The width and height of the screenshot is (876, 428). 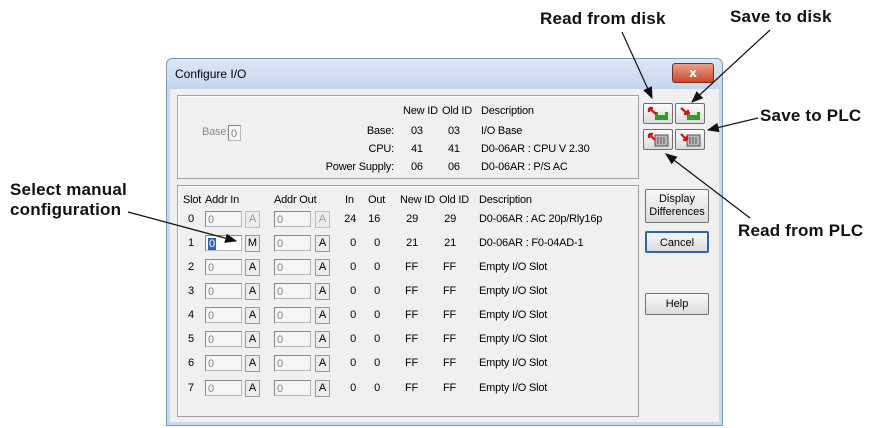 I want to click on slot-number: 7, so click(x=191, y=388).